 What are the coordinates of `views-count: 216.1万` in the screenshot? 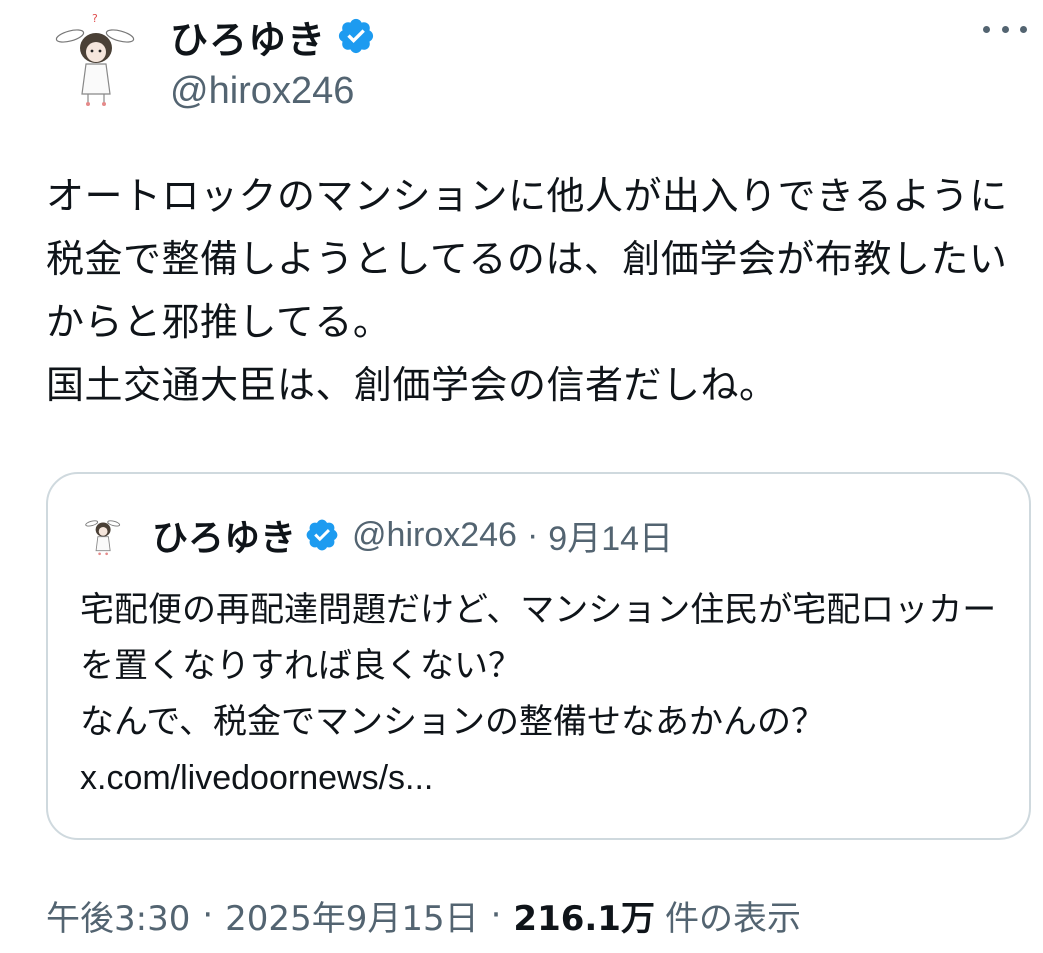 It's located at (584, 915).